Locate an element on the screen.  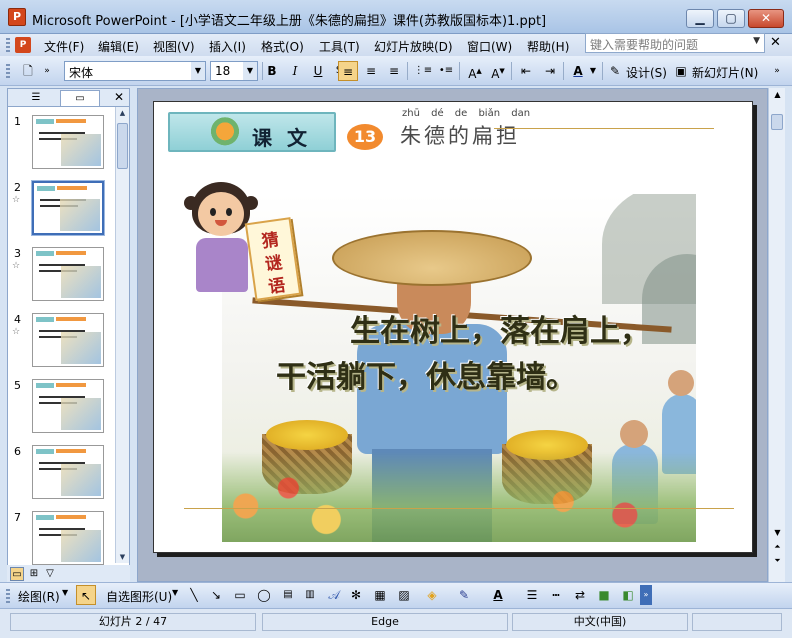
document-close-button: ✕ is located at coordinates (775, 42).